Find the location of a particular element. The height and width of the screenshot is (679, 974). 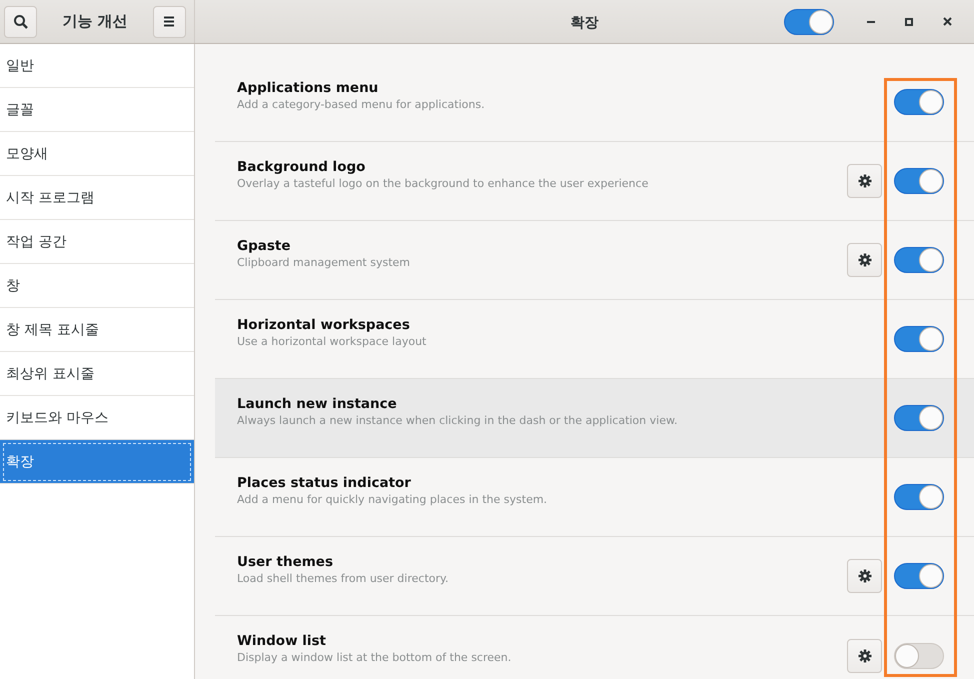

close-icon is located at coordinates (947, 21).